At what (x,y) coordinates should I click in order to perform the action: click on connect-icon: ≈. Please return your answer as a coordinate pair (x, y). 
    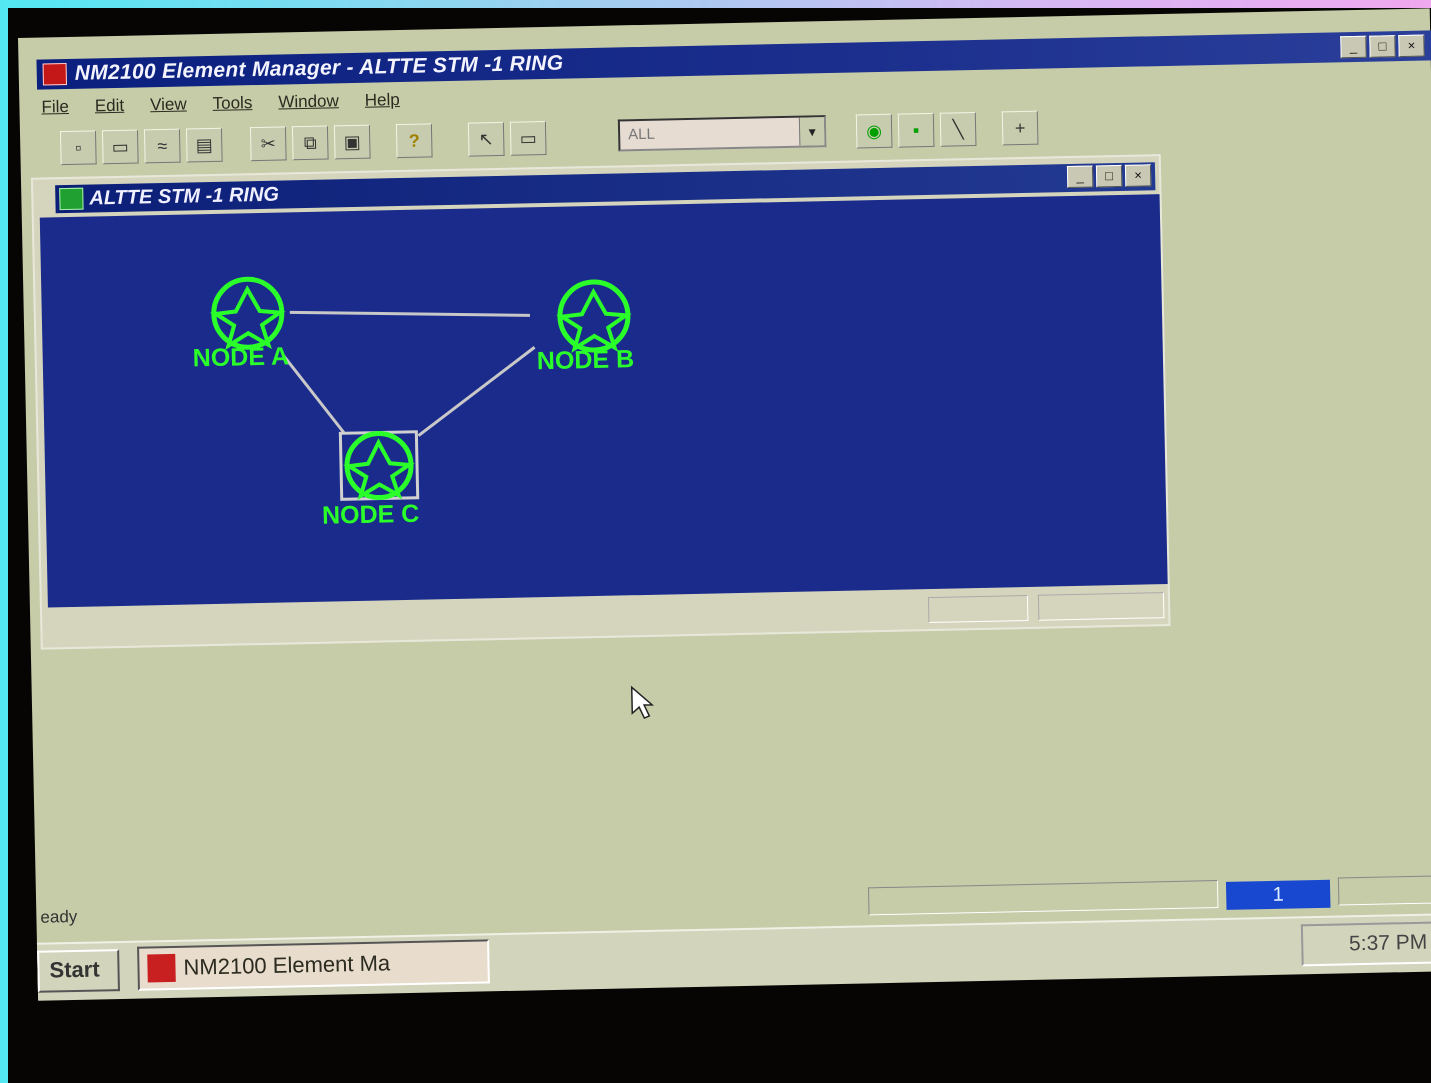
    Looking at the image, I should click on (162, 146).